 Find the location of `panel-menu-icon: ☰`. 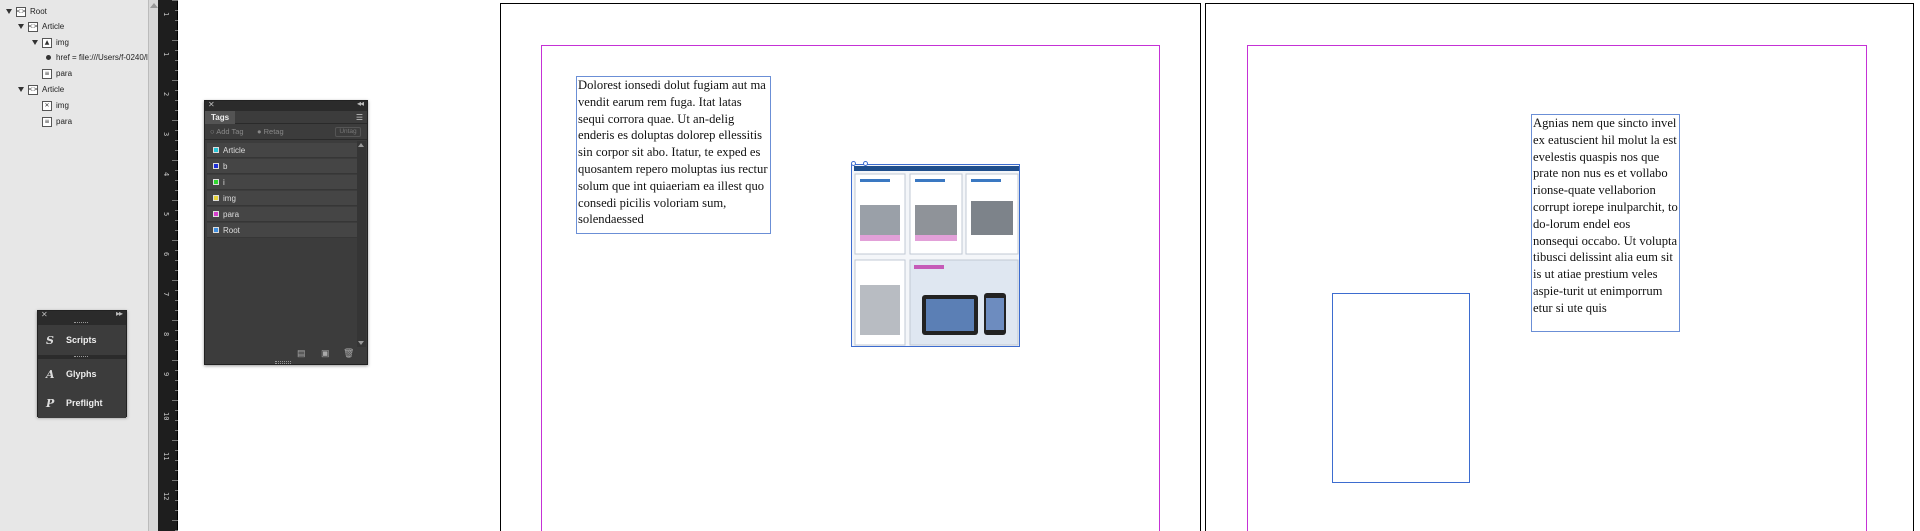

panel-menu-icon: ☰ is located at coordinates (359, 117).